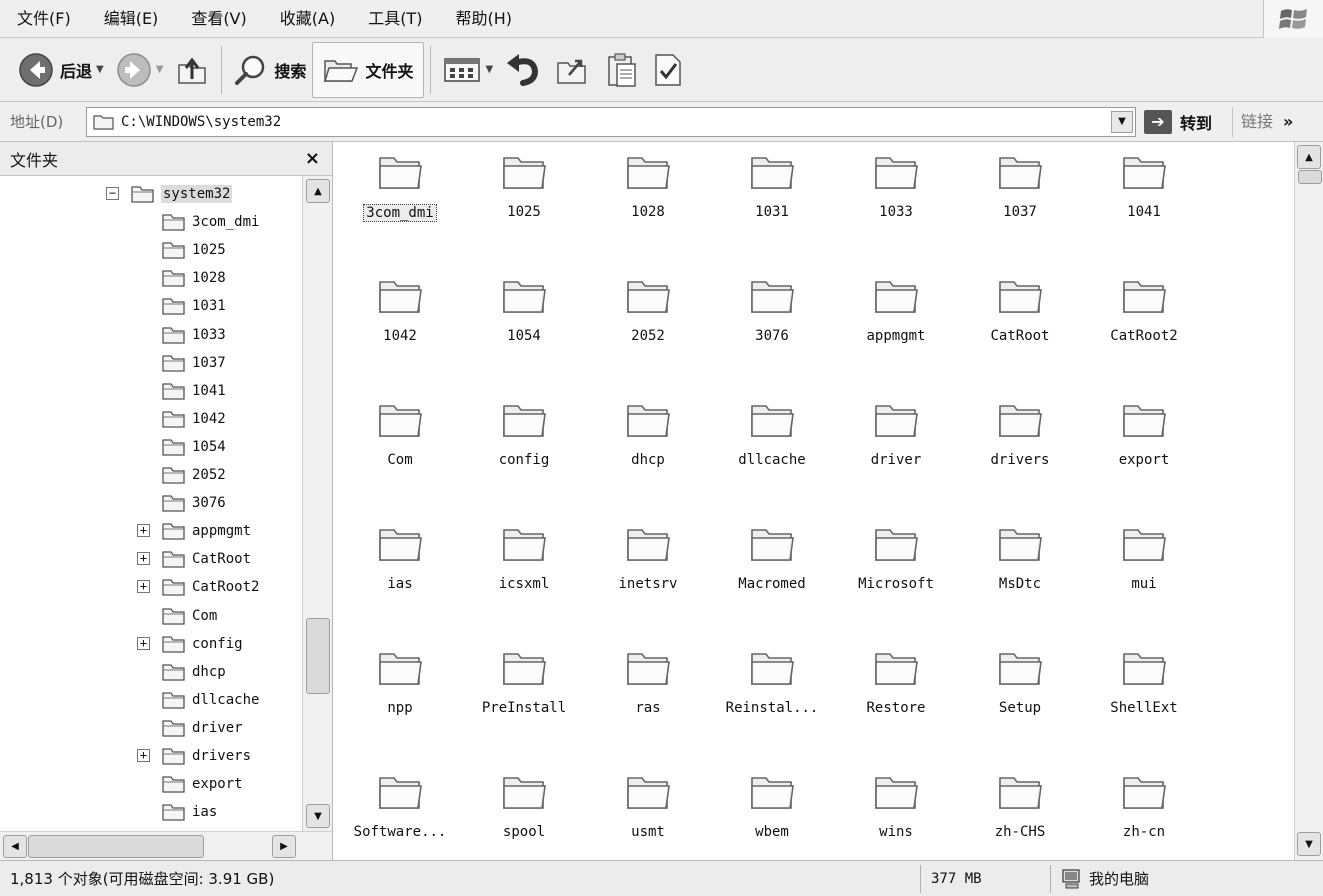  I want to click on tree-item: 1025, so click(194, 250).